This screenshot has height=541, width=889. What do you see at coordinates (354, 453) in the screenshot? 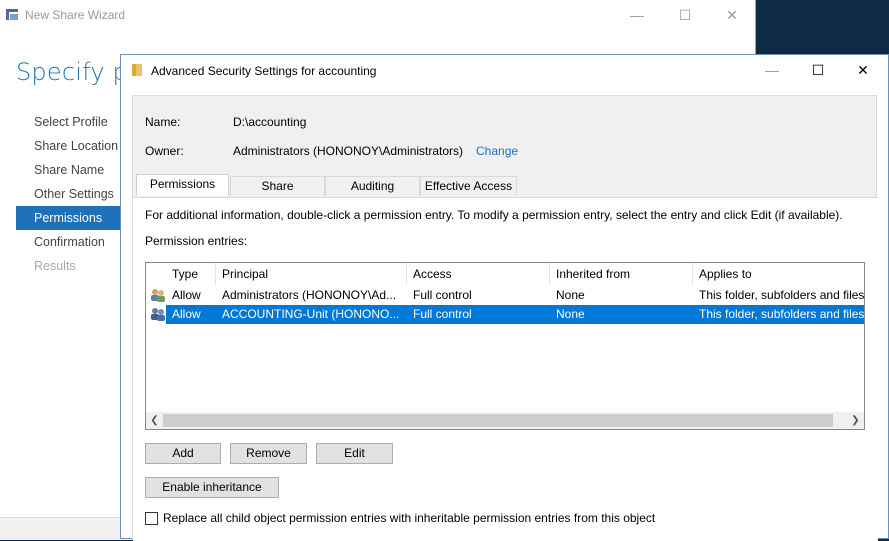
I see `edit-button: Edit` at bounding box center [354, 453].